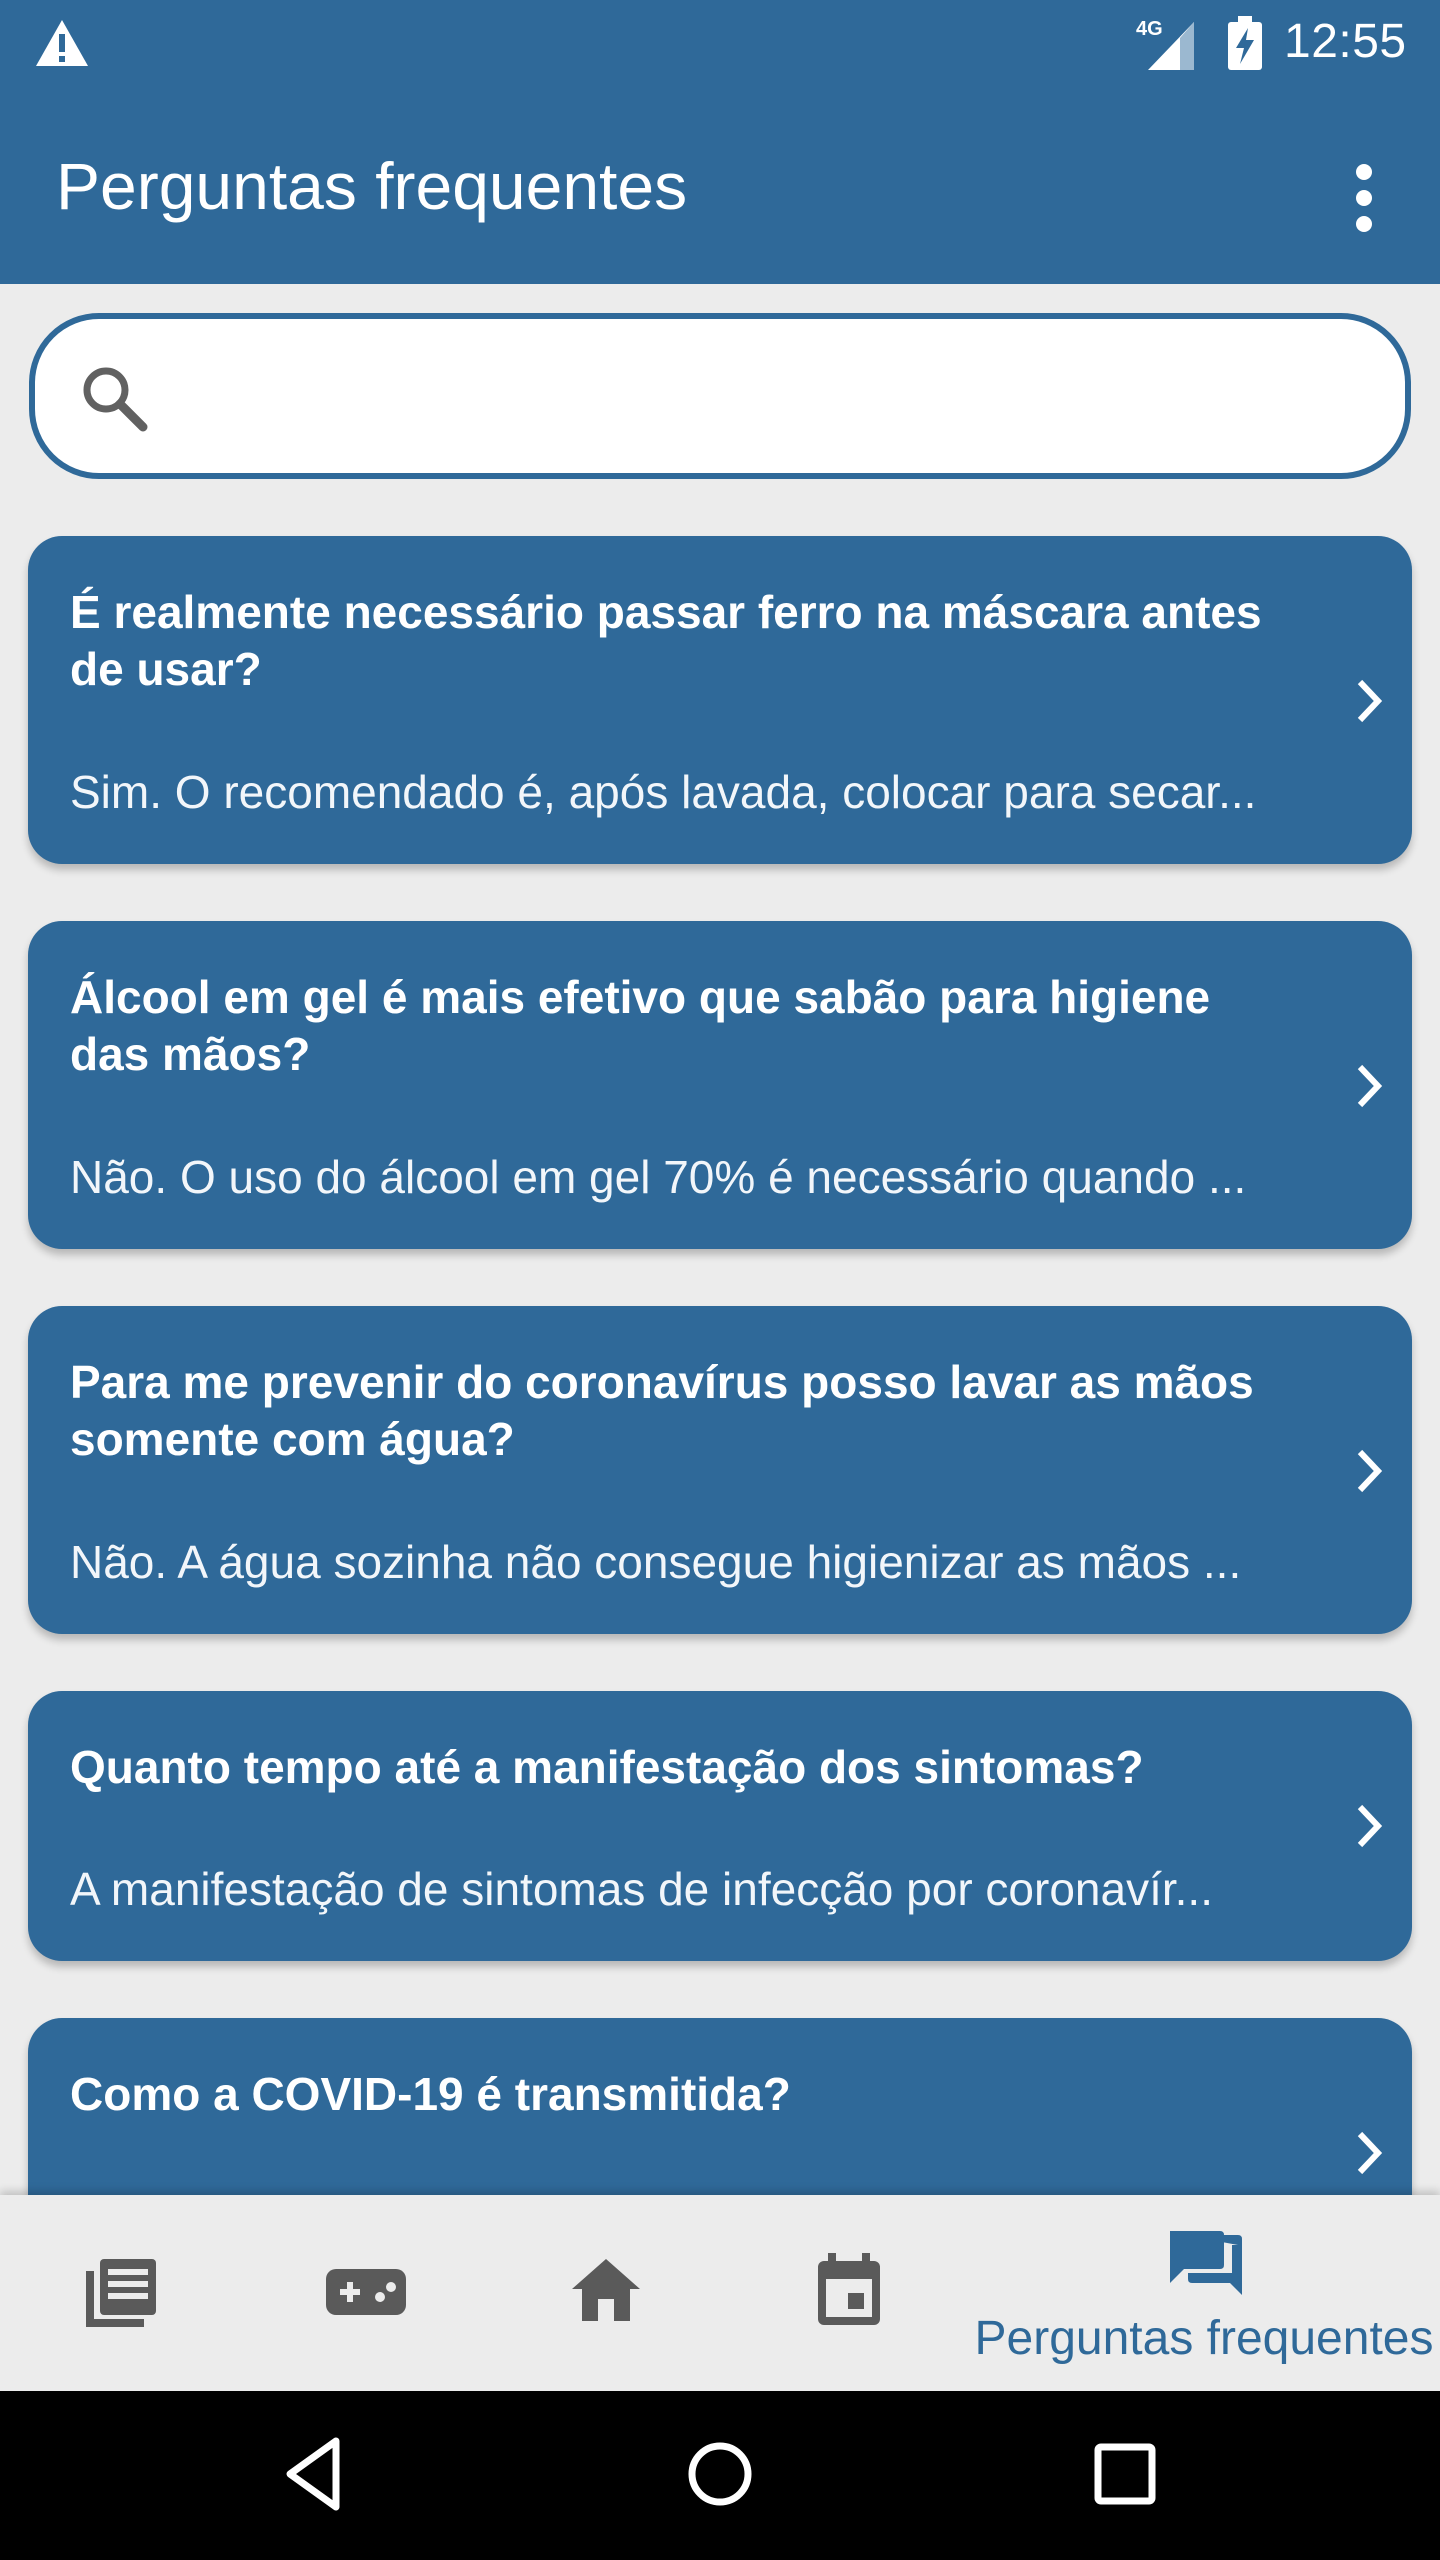 The width and height of the screenshot is (1440, 2560). What do you see at coordinates (1245, 43) in the screenshot?
I see `battery-charging-icon` at bounding box center [1245, 43].